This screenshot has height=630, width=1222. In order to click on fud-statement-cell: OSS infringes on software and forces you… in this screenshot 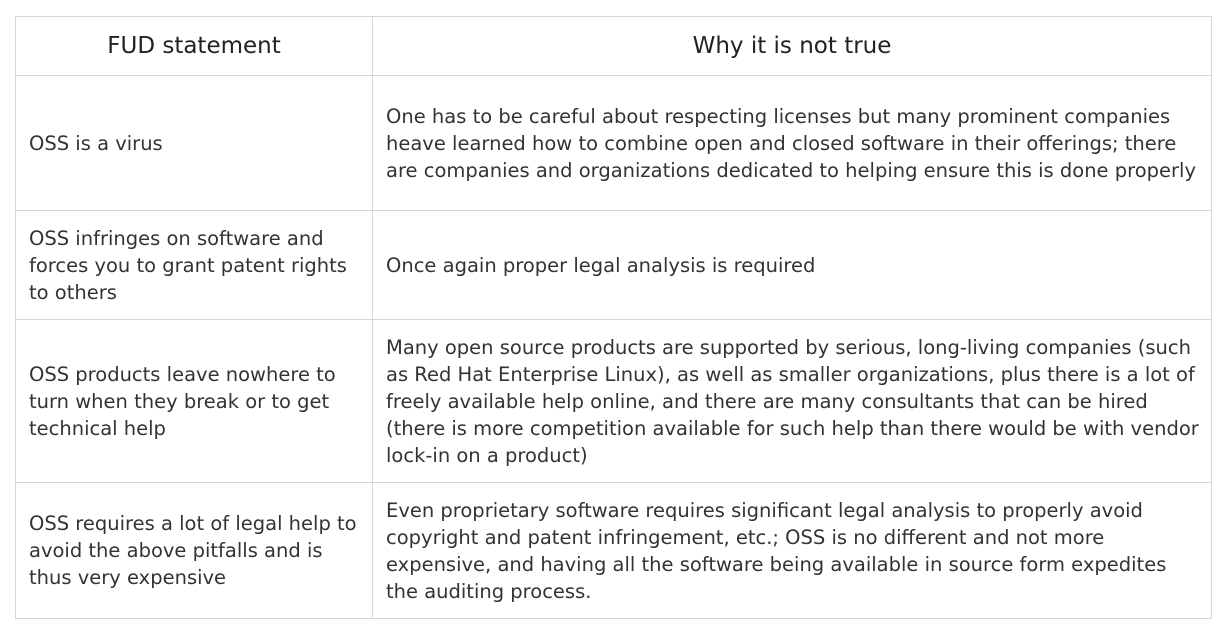, I will do `click(194, 265)`.